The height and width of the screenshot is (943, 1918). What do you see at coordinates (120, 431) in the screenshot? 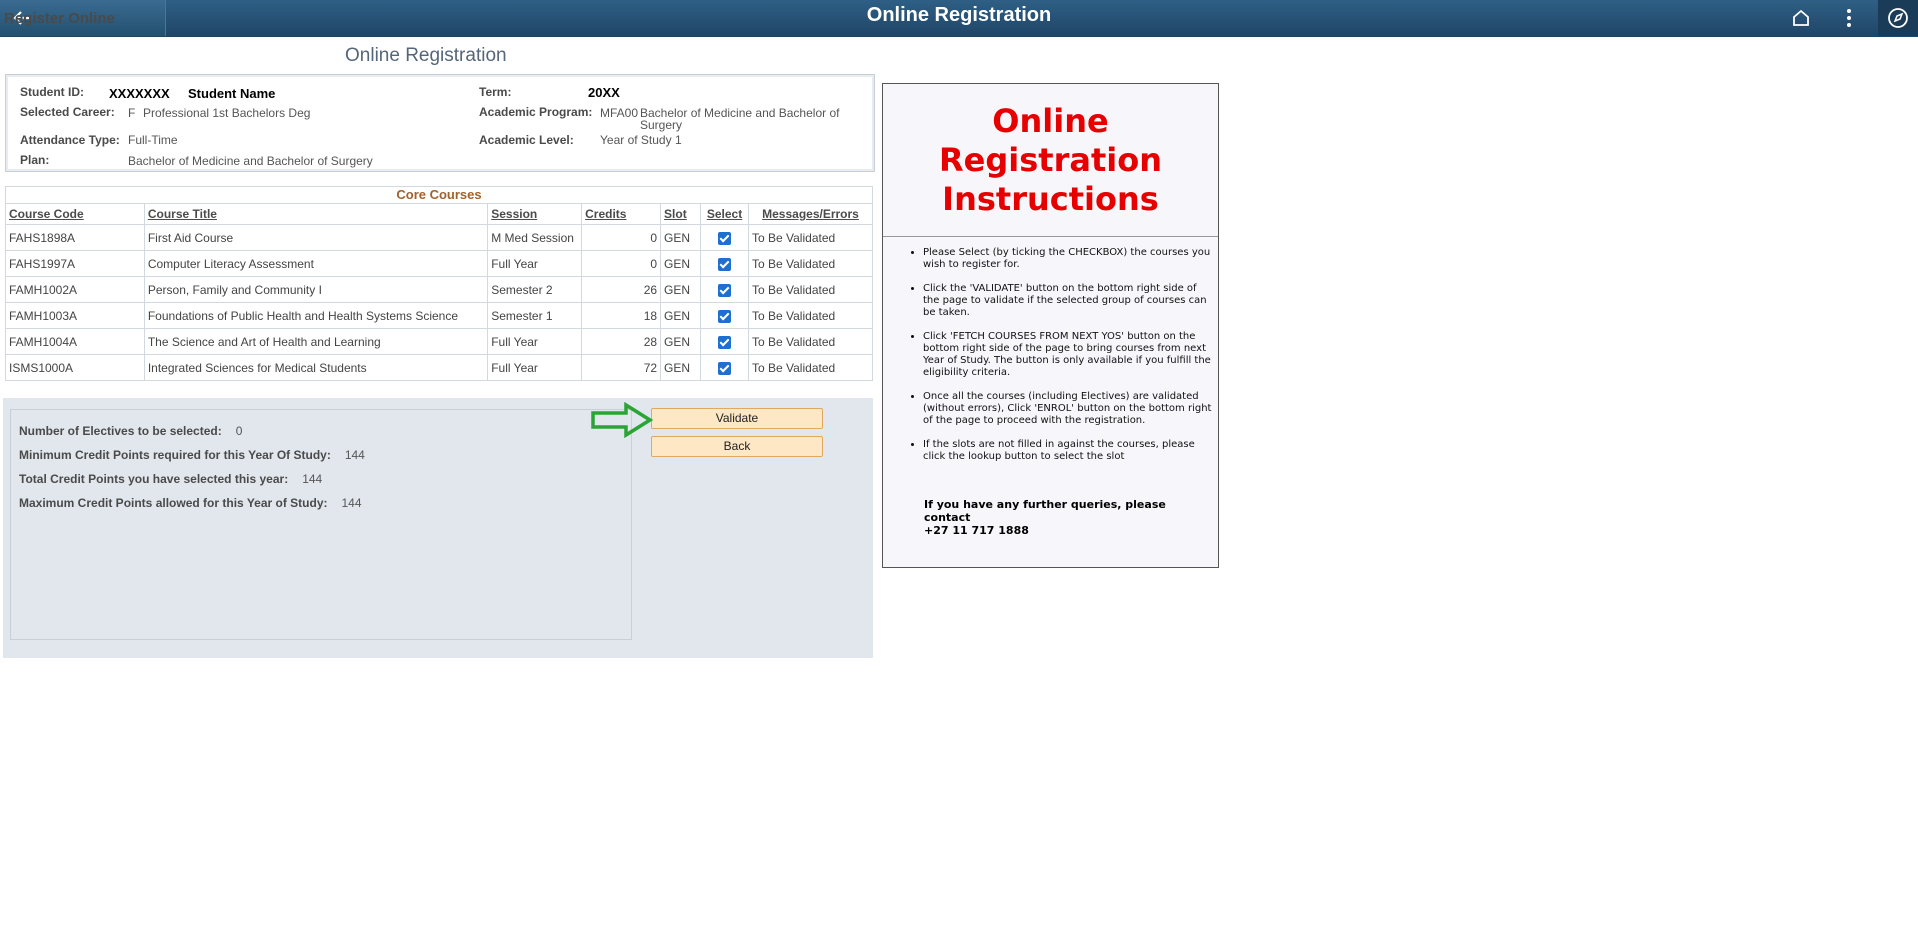
I see `electives-label: Number of Electives to be selected:` at bounding box center [120, 431].